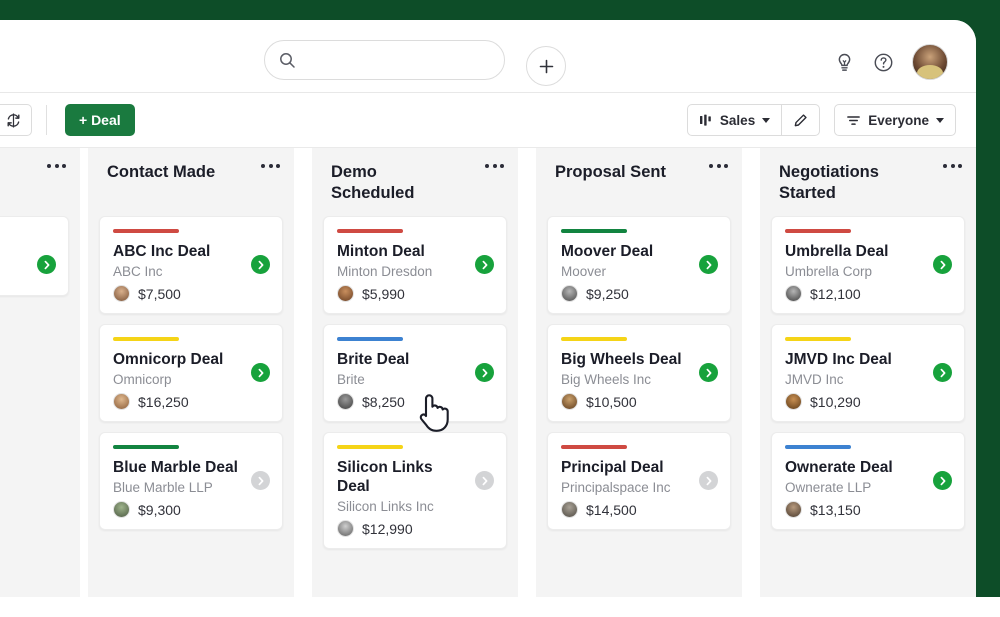  I want to click on chevron-down-icon, so click(766, 120).